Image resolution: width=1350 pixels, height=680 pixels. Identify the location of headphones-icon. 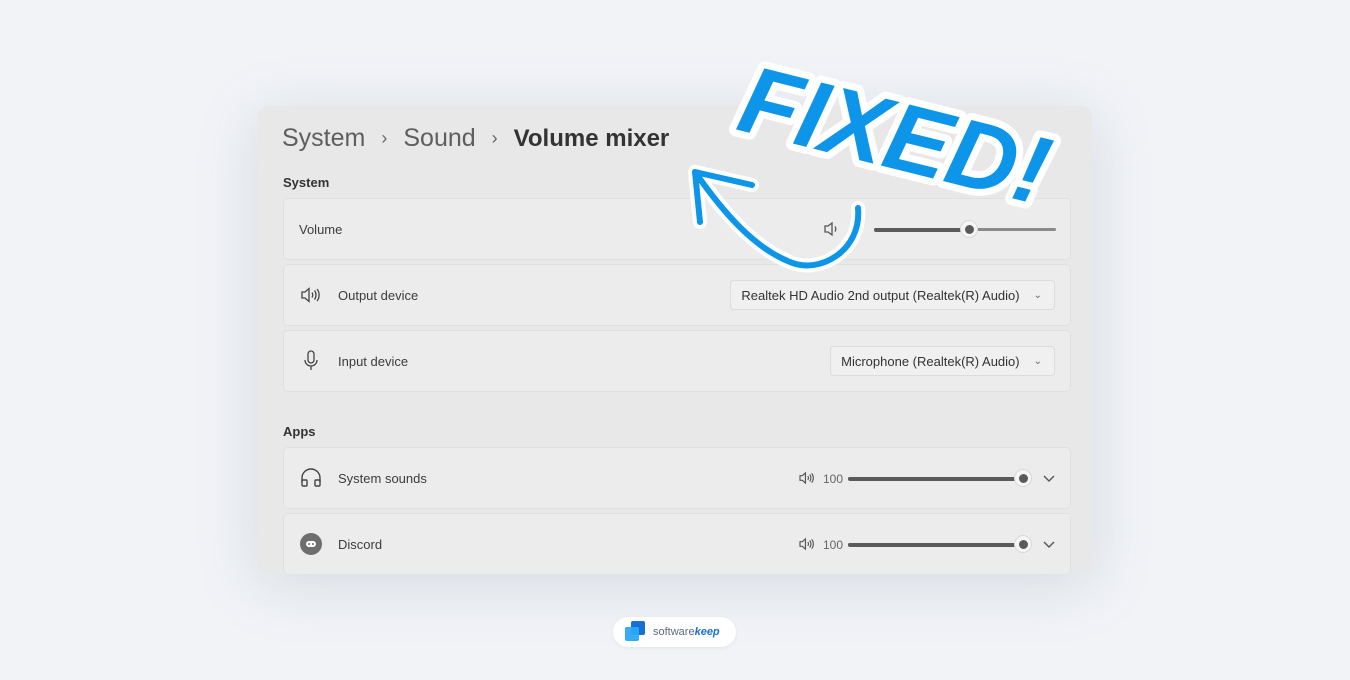
(311, 478).